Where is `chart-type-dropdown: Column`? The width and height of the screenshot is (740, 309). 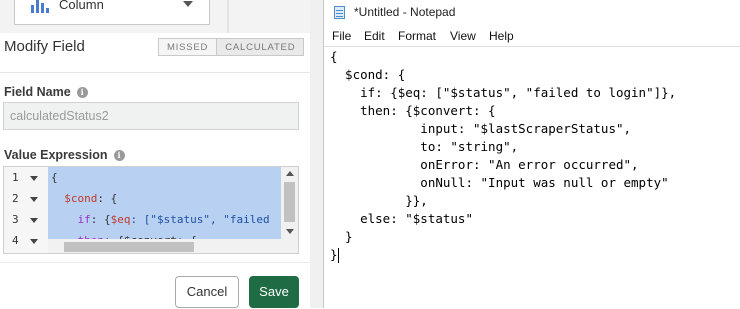 chart-type-dropdown: Column is located at coordinates (112, 12).